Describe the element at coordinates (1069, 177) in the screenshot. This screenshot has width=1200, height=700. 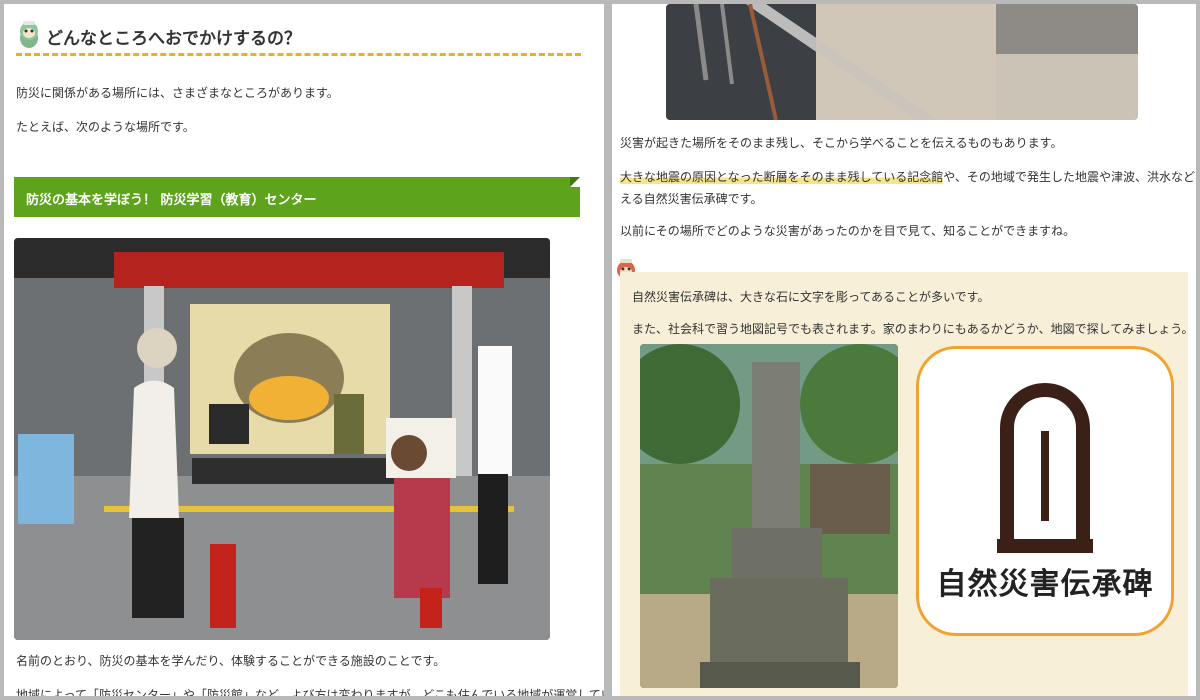
I see `monument-paragraph-rest: や、その地域で発生した地震や津波、洪水などを伝` at that location.